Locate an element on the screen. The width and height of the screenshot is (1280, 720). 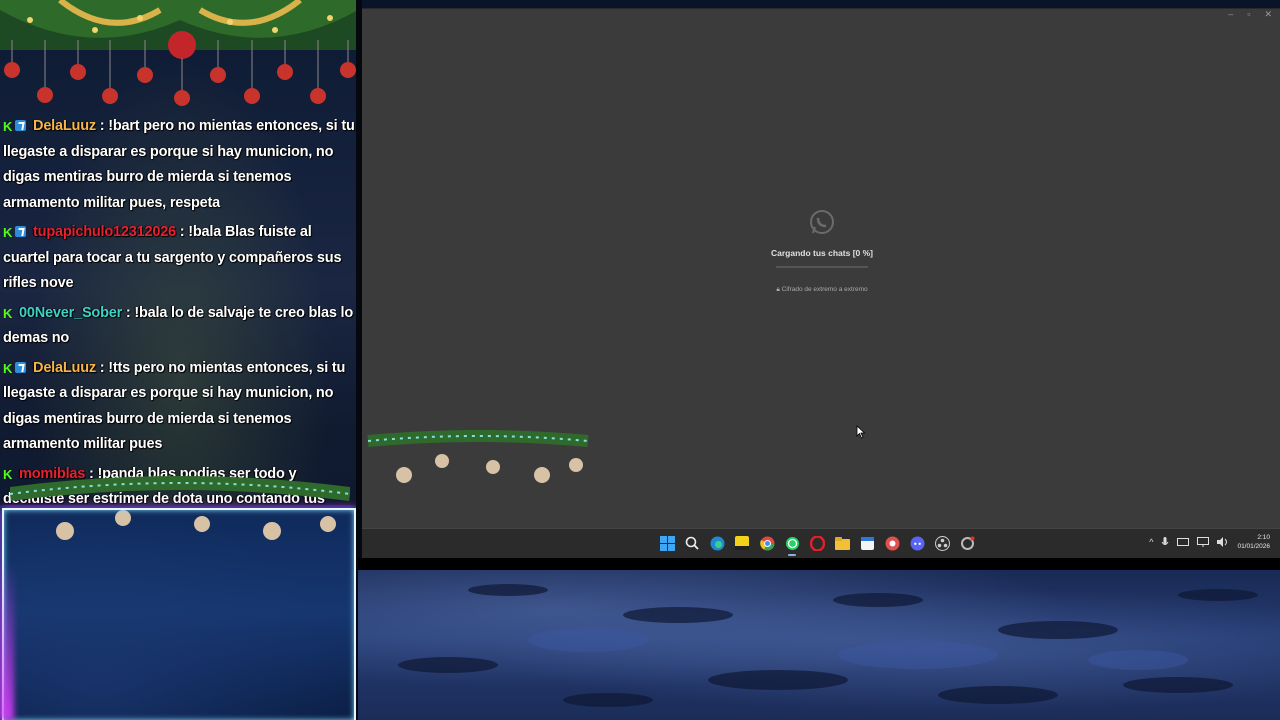
windows-taskbar: ^ 2:10 01/01/2026 is located at coordinates (821, 543).